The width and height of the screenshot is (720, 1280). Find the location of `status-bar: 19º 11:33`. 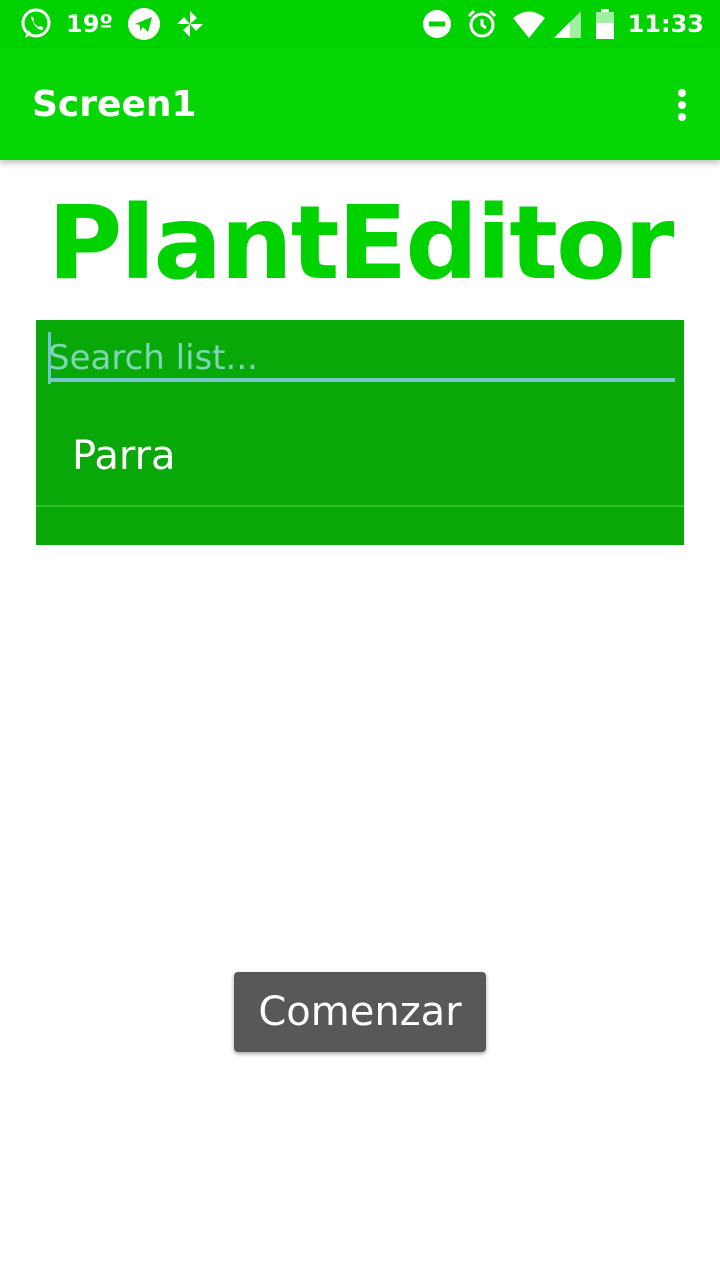

status-bar: 19º 11:33 is located at coordinates (360, 24).